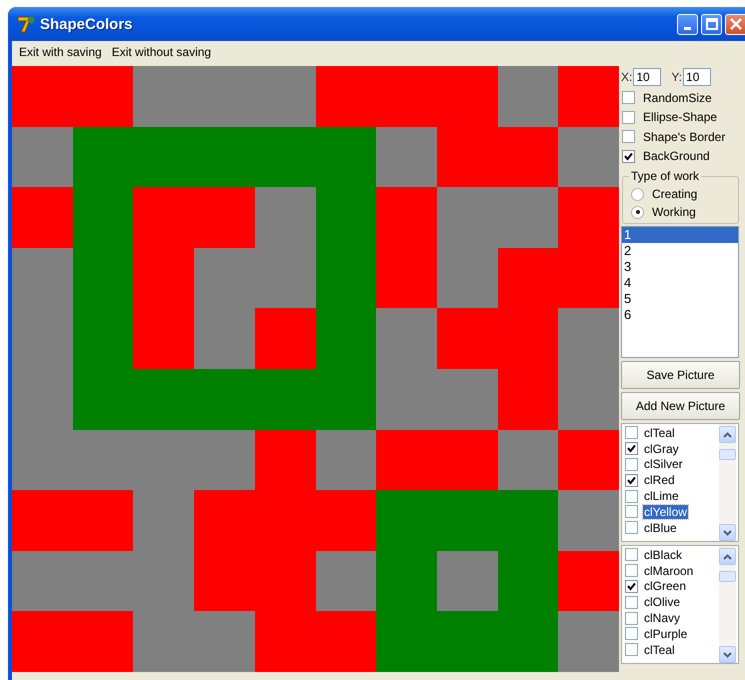 The height and width of the screenshot is (680, 745). Describe the element at coordinates (680, 406) in the screenshot. I see `push-button: Add New Picture` at that location.